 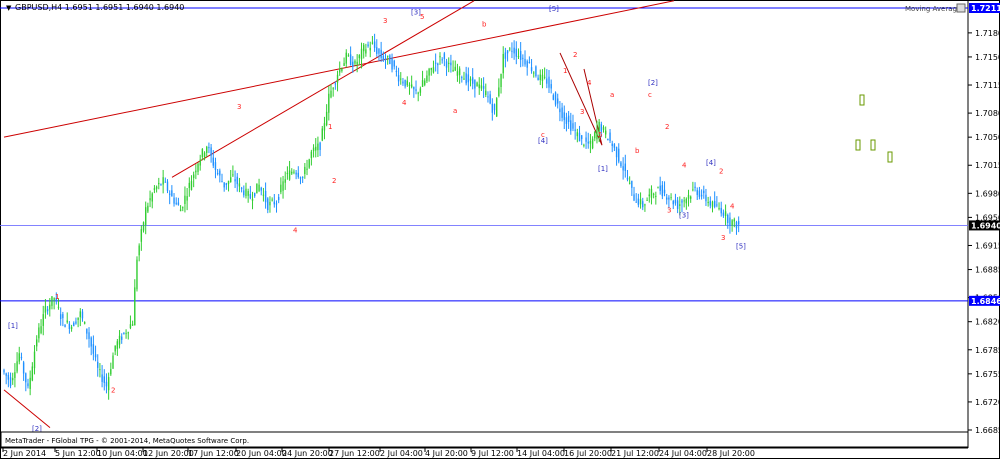 What do you see at coordinates (401, 453) in the screenshot?
I see `x-tick-label: 2 Jul 04:00` at bounding box center [401, 453].